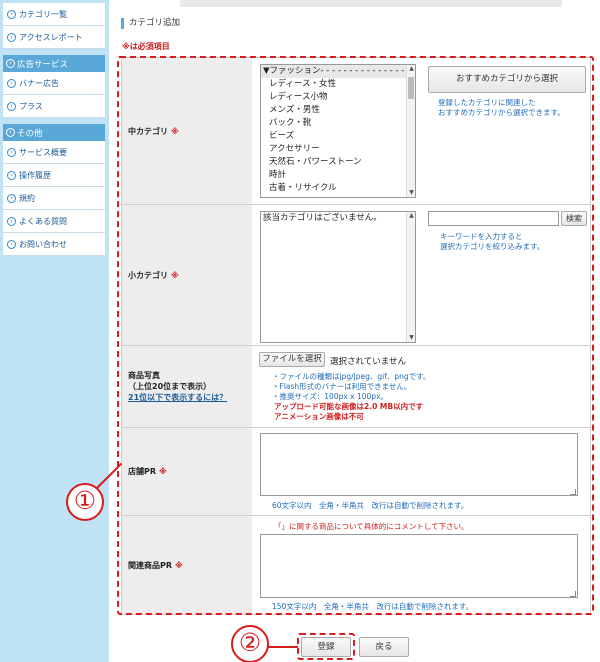 This screenshot has width=600, height=662. What do you see at coordinates (146, 46) in the screenshot?
I see `required-note: ※は必須項目` at bounding box center [146, 46].